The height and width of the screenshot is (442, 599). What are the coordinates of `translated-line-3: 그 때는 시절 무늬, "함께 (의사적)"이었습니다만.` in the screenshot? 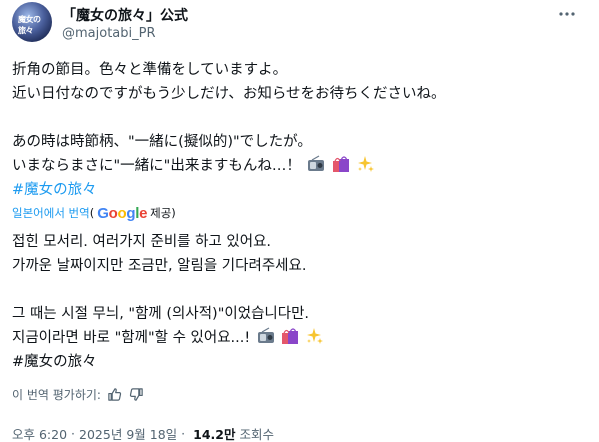 It's located at (161, 314).